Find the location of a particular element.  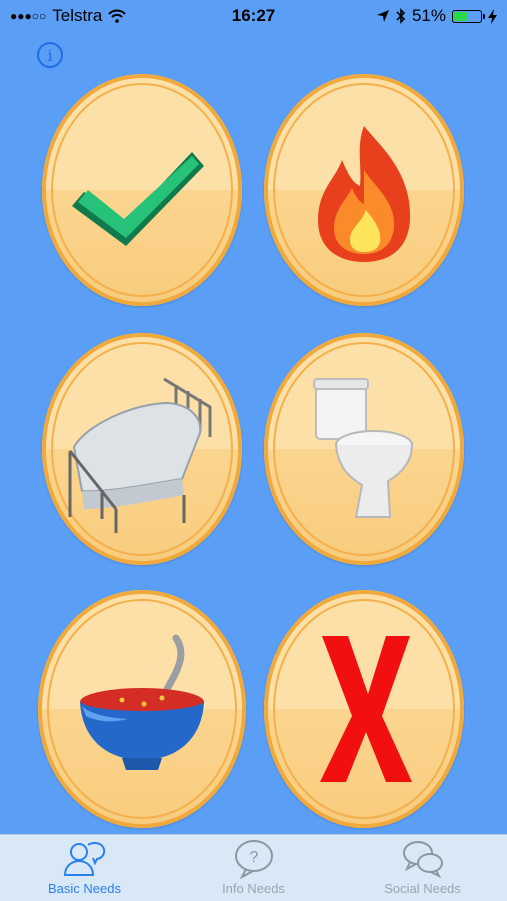

checkmark-icon is located at coordinates (138, 199).